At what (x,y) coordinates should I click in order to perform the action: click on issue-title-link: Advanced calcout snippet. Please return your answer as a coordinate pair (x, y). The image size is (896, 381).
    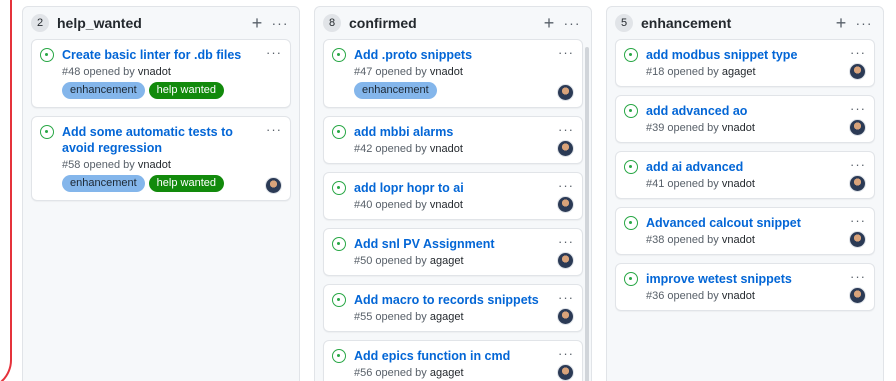
    Looking at the image, I should click on (755, 223).